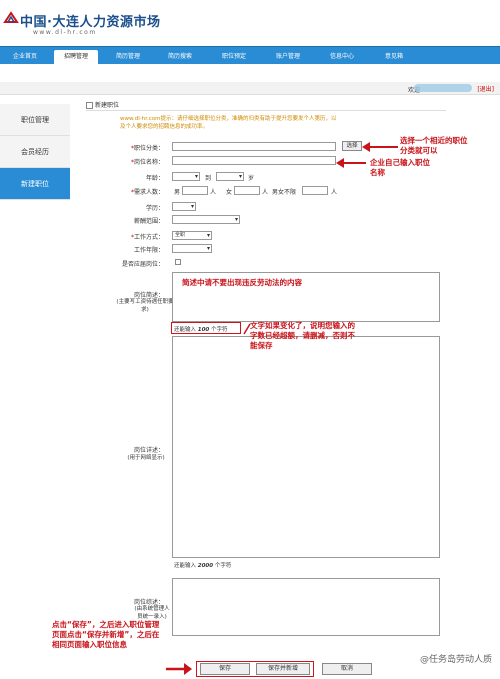  I want to click on annotation-counter: 文字如果变化了，说明您输入的字数已经超额，请删减，否则不能保存, so click(302, 335).